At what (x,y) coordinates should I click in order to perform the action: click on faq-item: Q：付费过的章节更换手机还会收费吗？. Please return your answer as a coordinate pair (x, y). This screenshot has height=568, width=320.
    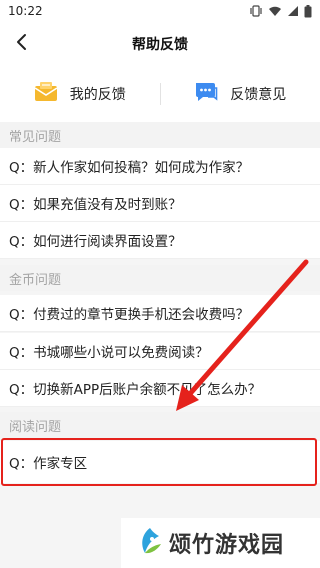
    Looking at the image, I should click on (160, 313).